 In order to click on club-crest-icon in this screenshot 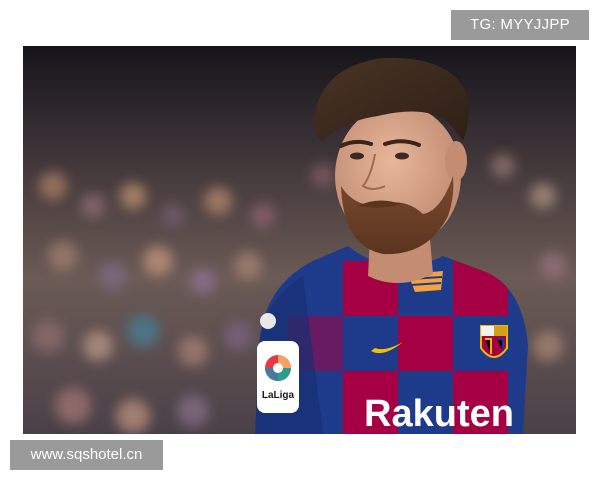, I will do `click(494, 341)`.